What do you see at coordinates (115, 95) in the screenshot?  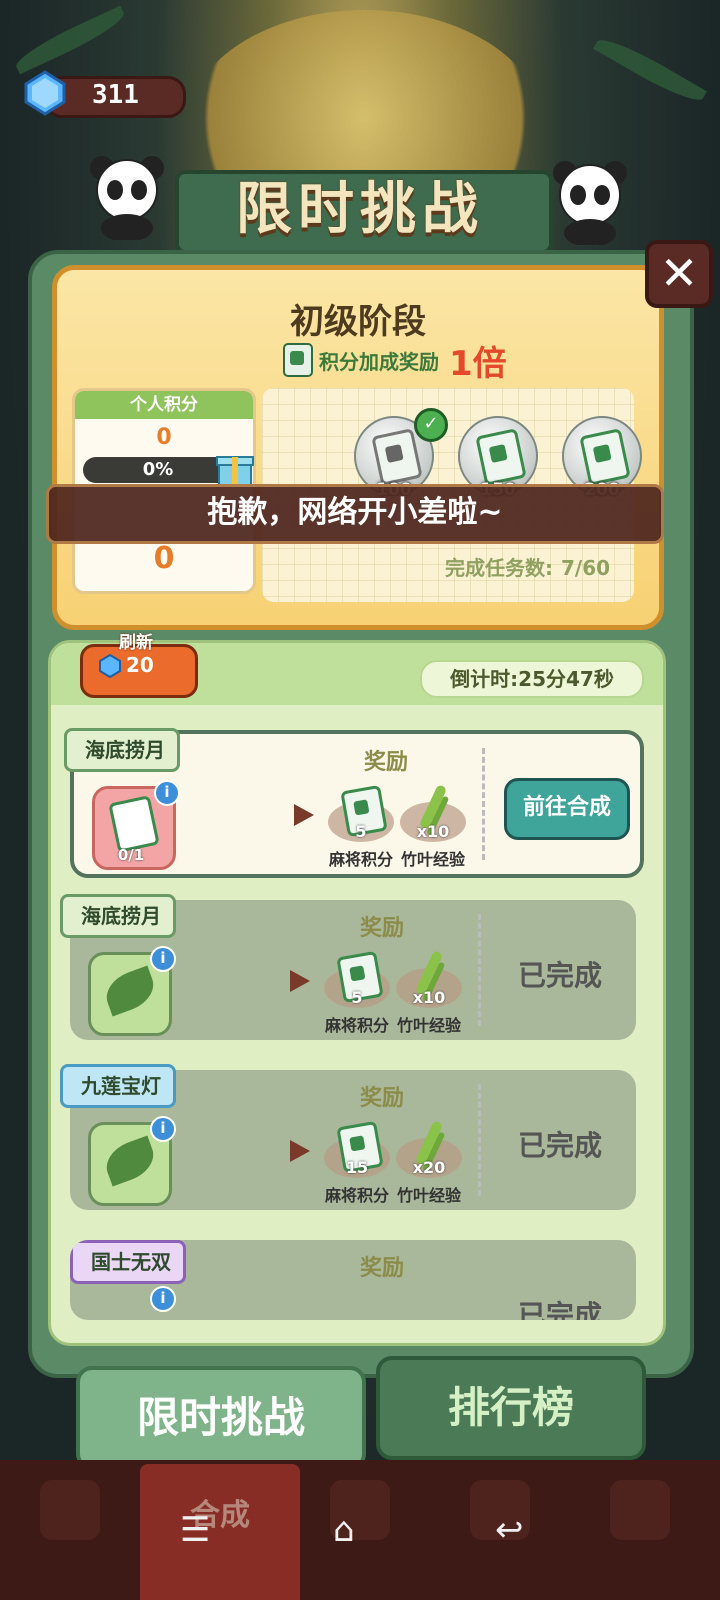 I see `gem-count: 311` at bounding box center [115, 95].